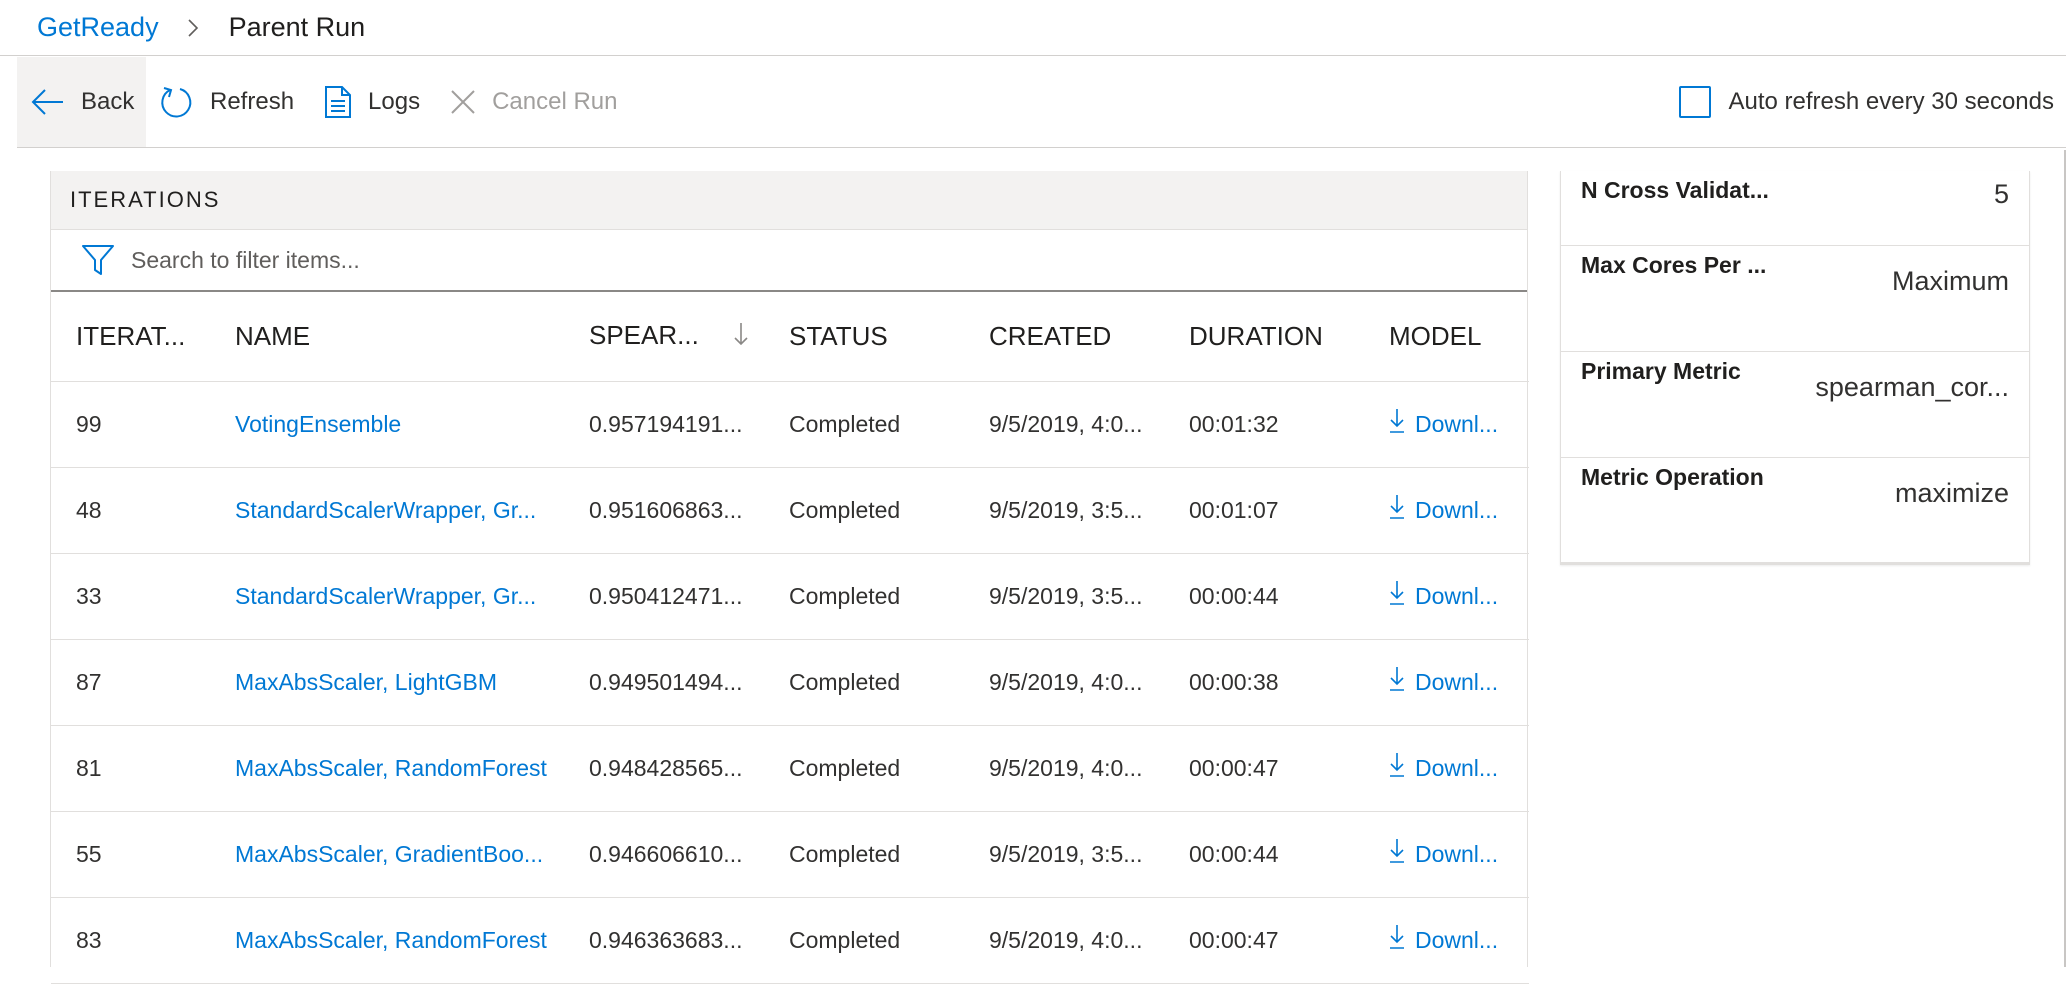  Describe the element at coordinates (143, 682) in the screenshot. I see `iteration-cell: 87` at that location.